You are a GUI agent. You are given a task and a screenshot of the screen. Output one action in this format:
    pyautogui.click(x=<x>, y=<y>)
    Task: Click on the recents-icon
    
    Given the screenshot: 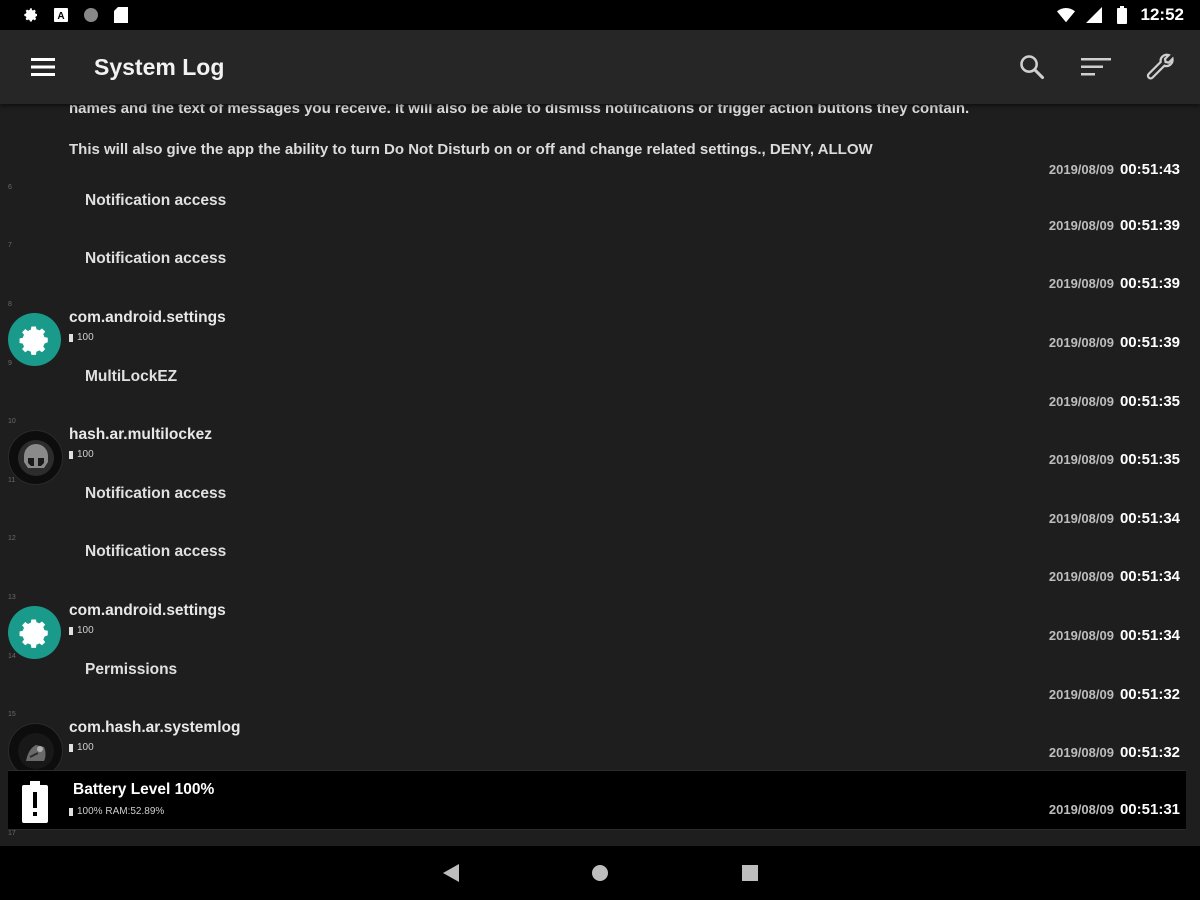 What is the action you would take?
    pyautogui.click(x=750, y=873)
    